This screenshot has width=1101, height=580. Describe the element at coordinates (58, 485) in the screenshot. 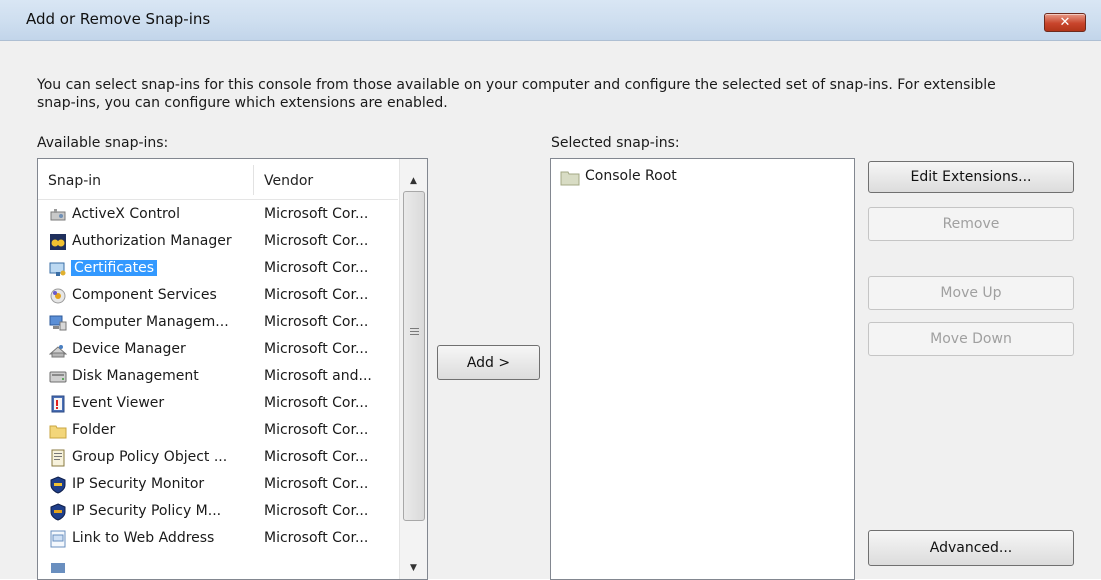

I see `ip-security-monitor-icon` at that location.